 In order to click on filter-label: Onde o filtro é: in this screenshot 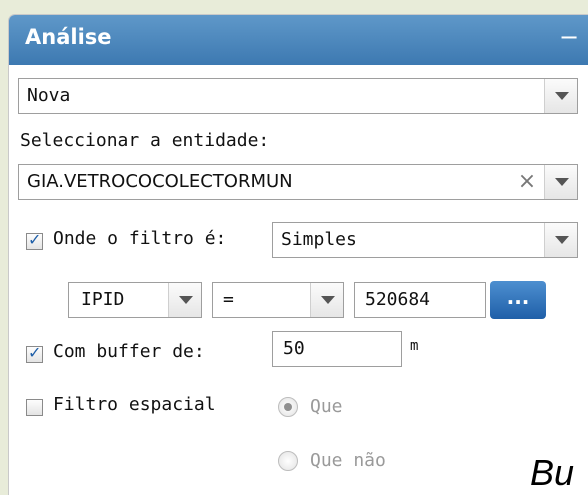, I will do `click(140, 238)`.